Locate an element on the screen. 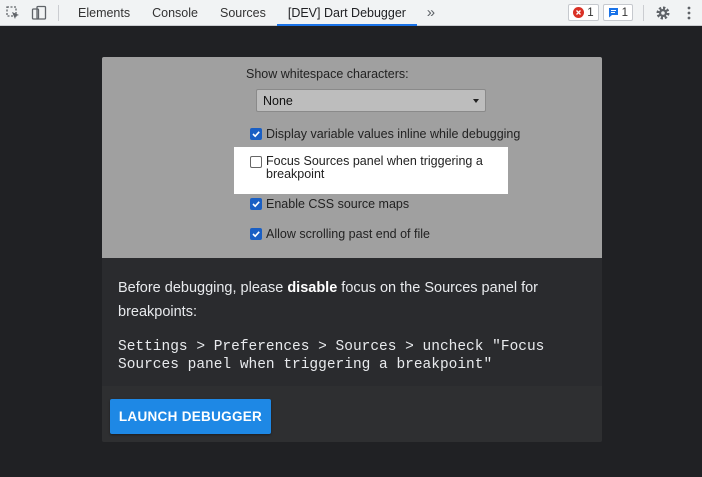 The height and width of the screenshot is (477, 702). chevron-down-icon is located at coordinates (476, 101).